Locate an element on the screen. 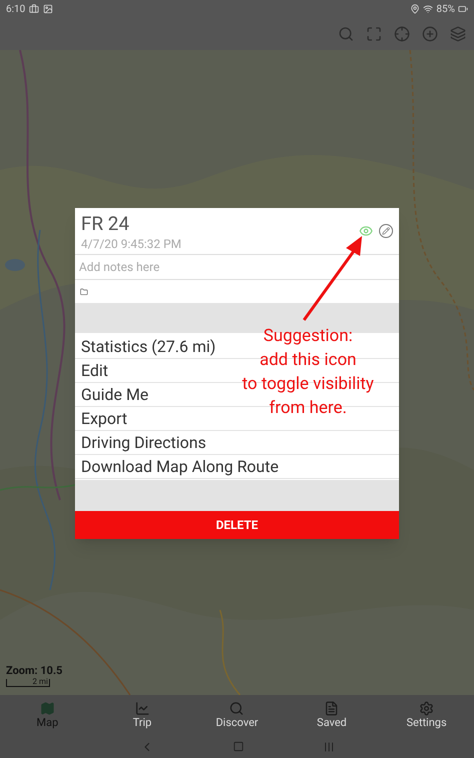 Image resolution: width=474 pixels, height=758 pixels. location-icon is located at coordinates (415, 9).